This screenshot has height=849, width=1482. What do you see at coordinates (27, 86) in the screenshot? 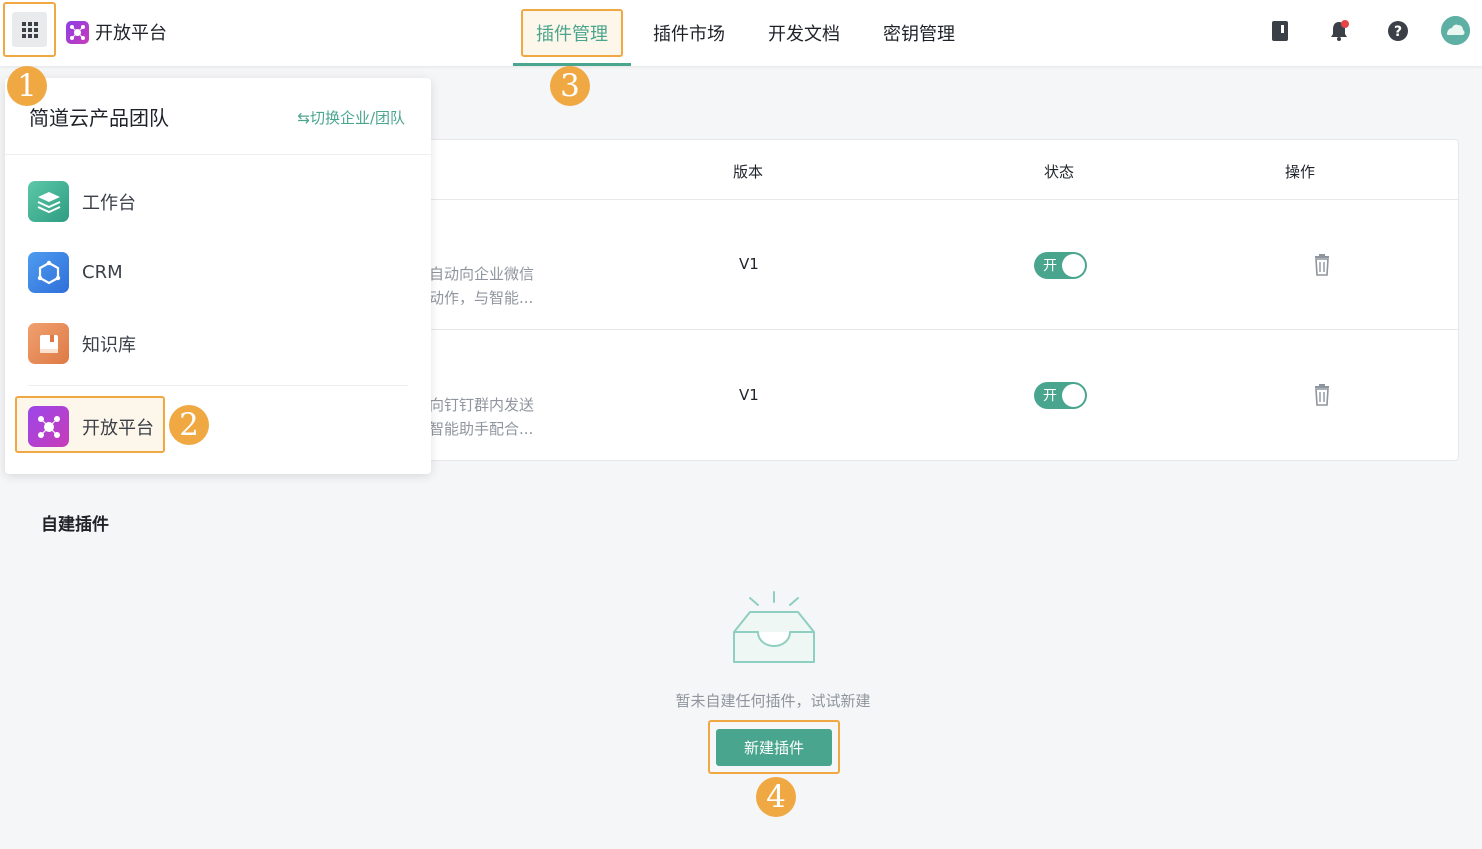
I see `step-marker-1: 1` at bounding box center [27, 86].